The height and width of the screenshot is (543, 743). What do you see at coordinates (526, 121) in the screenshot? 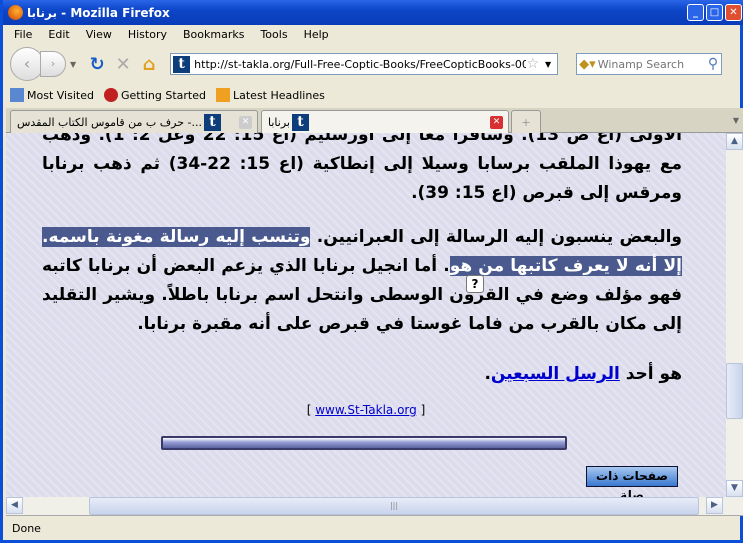
I see `new-tab-button: +` at bounding box center [526, 121].